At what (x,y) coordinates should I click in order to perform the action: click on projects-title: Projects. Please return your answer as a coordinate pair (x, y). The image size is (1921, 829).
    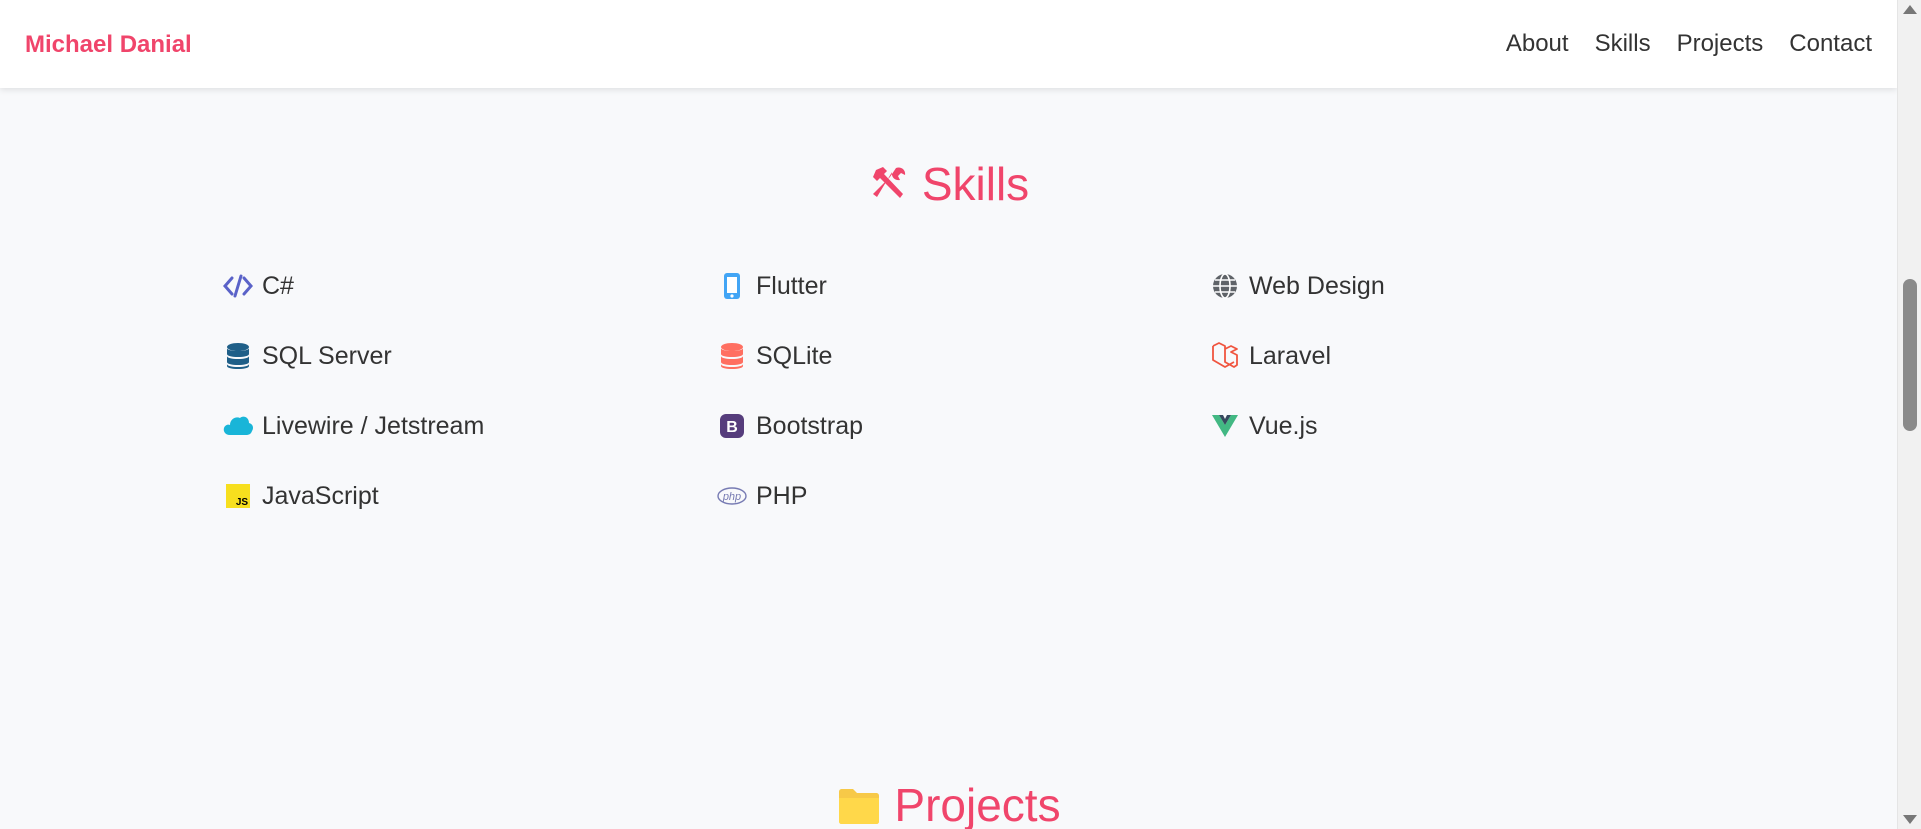
    Looking at the image, I should click on (977, 804).